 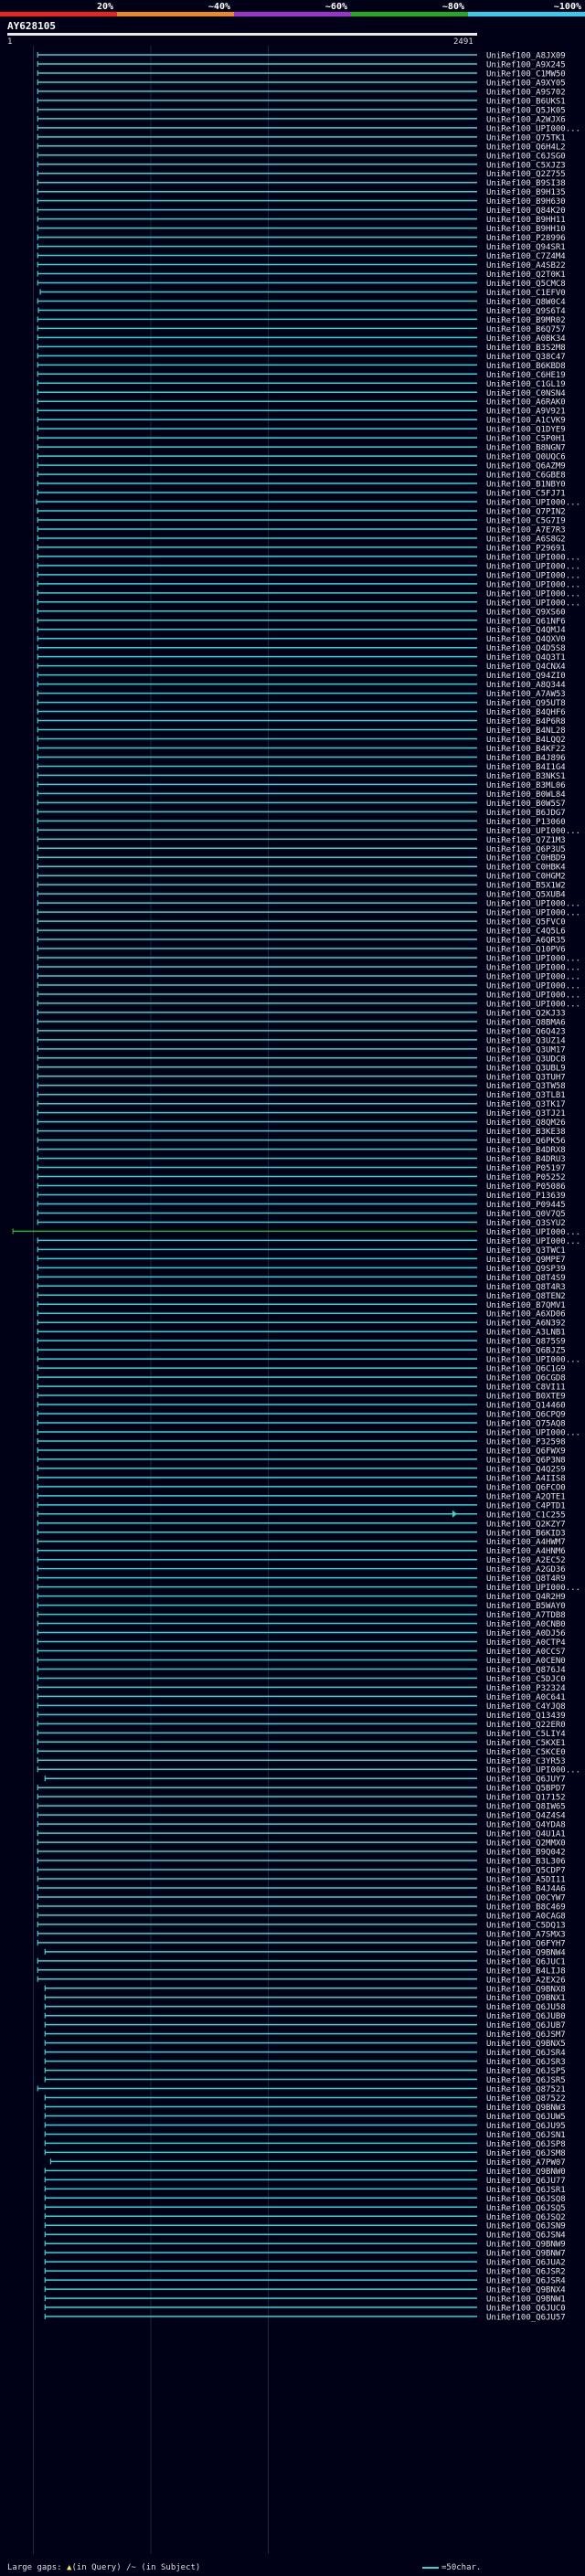 I want to click on hit-name: UniRef100_Q9S6T4, so click(x=526, y=311).